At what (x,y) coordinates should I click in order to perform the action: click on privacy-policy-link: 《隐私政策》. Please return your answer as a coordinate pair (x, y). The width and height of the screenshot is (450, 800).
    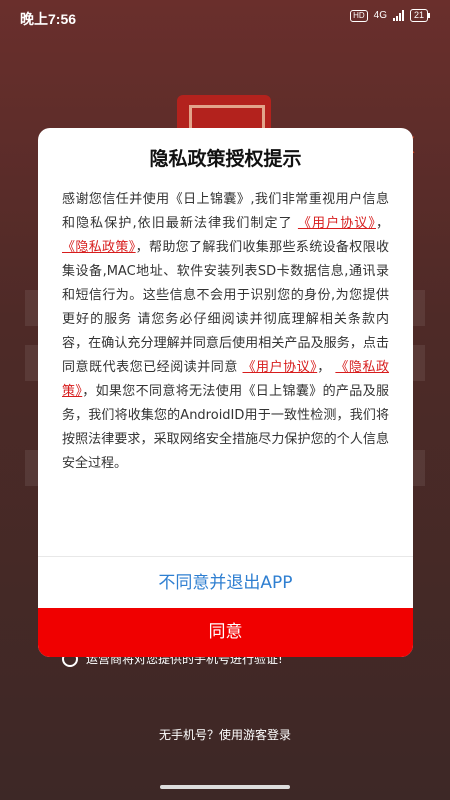
    Looking at the image, I should click on (99, 247).